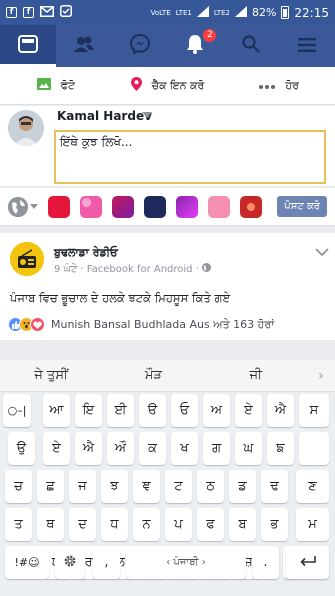  I want to click on key: ਛ, so click(50, 486).